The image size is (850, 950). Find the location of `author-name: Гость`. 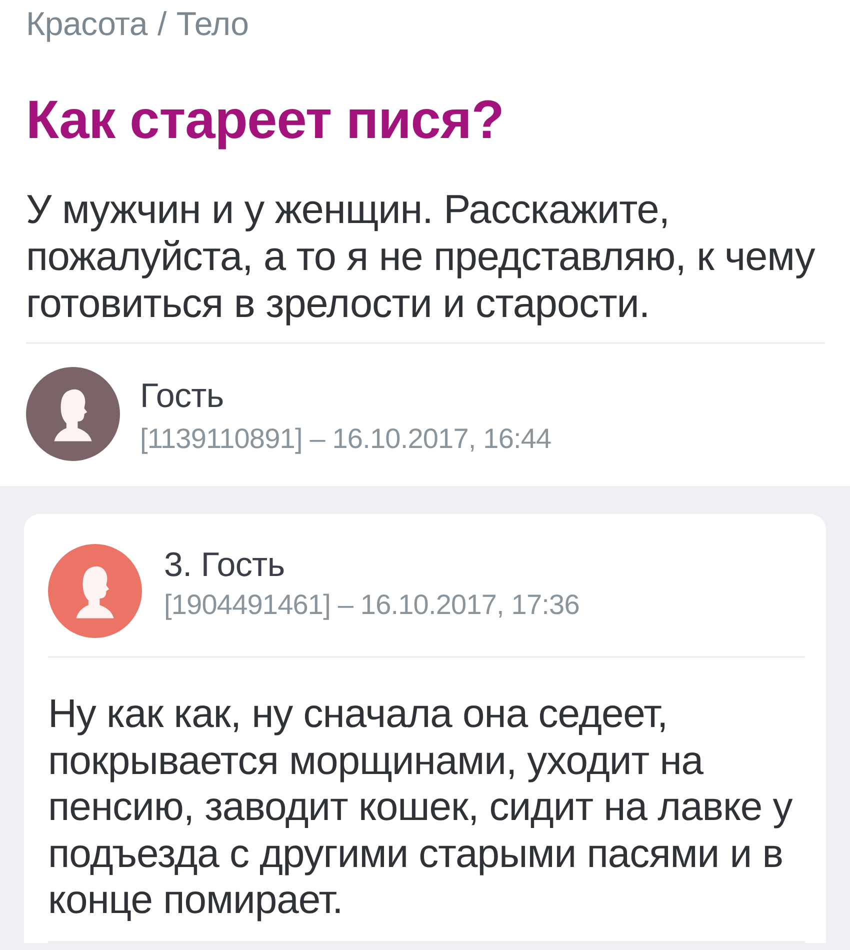

author-name: Гость is located at coordinates (346, 396).